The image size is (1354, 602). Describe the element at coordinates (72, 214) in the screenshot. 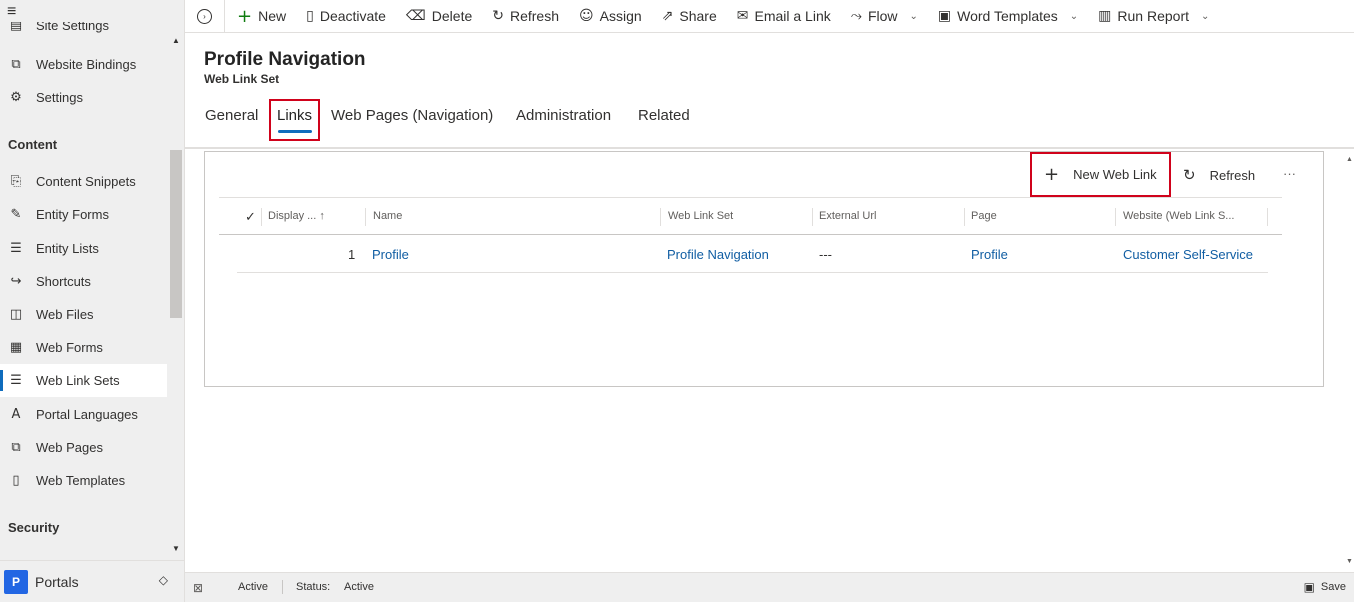

I see `nav-item-label: Entity Forms` at that location.